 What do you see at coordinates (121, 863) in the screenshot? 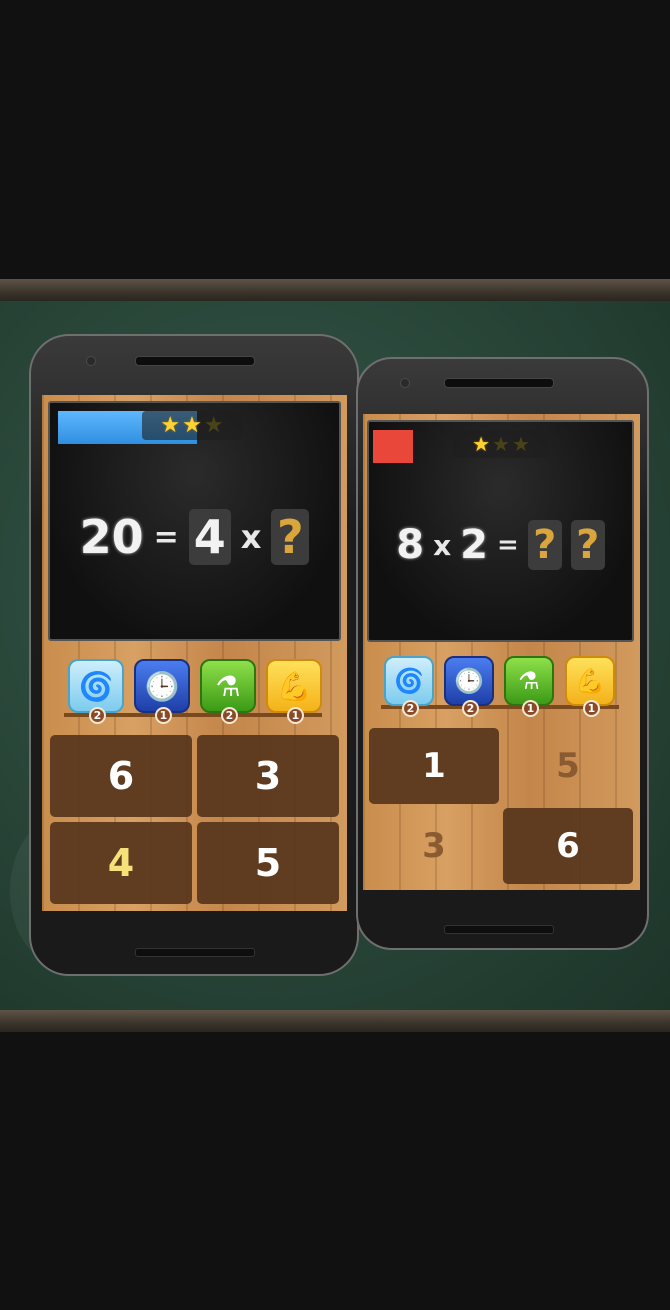
I see `answer-button: 4` at bounding box center [121, 863].